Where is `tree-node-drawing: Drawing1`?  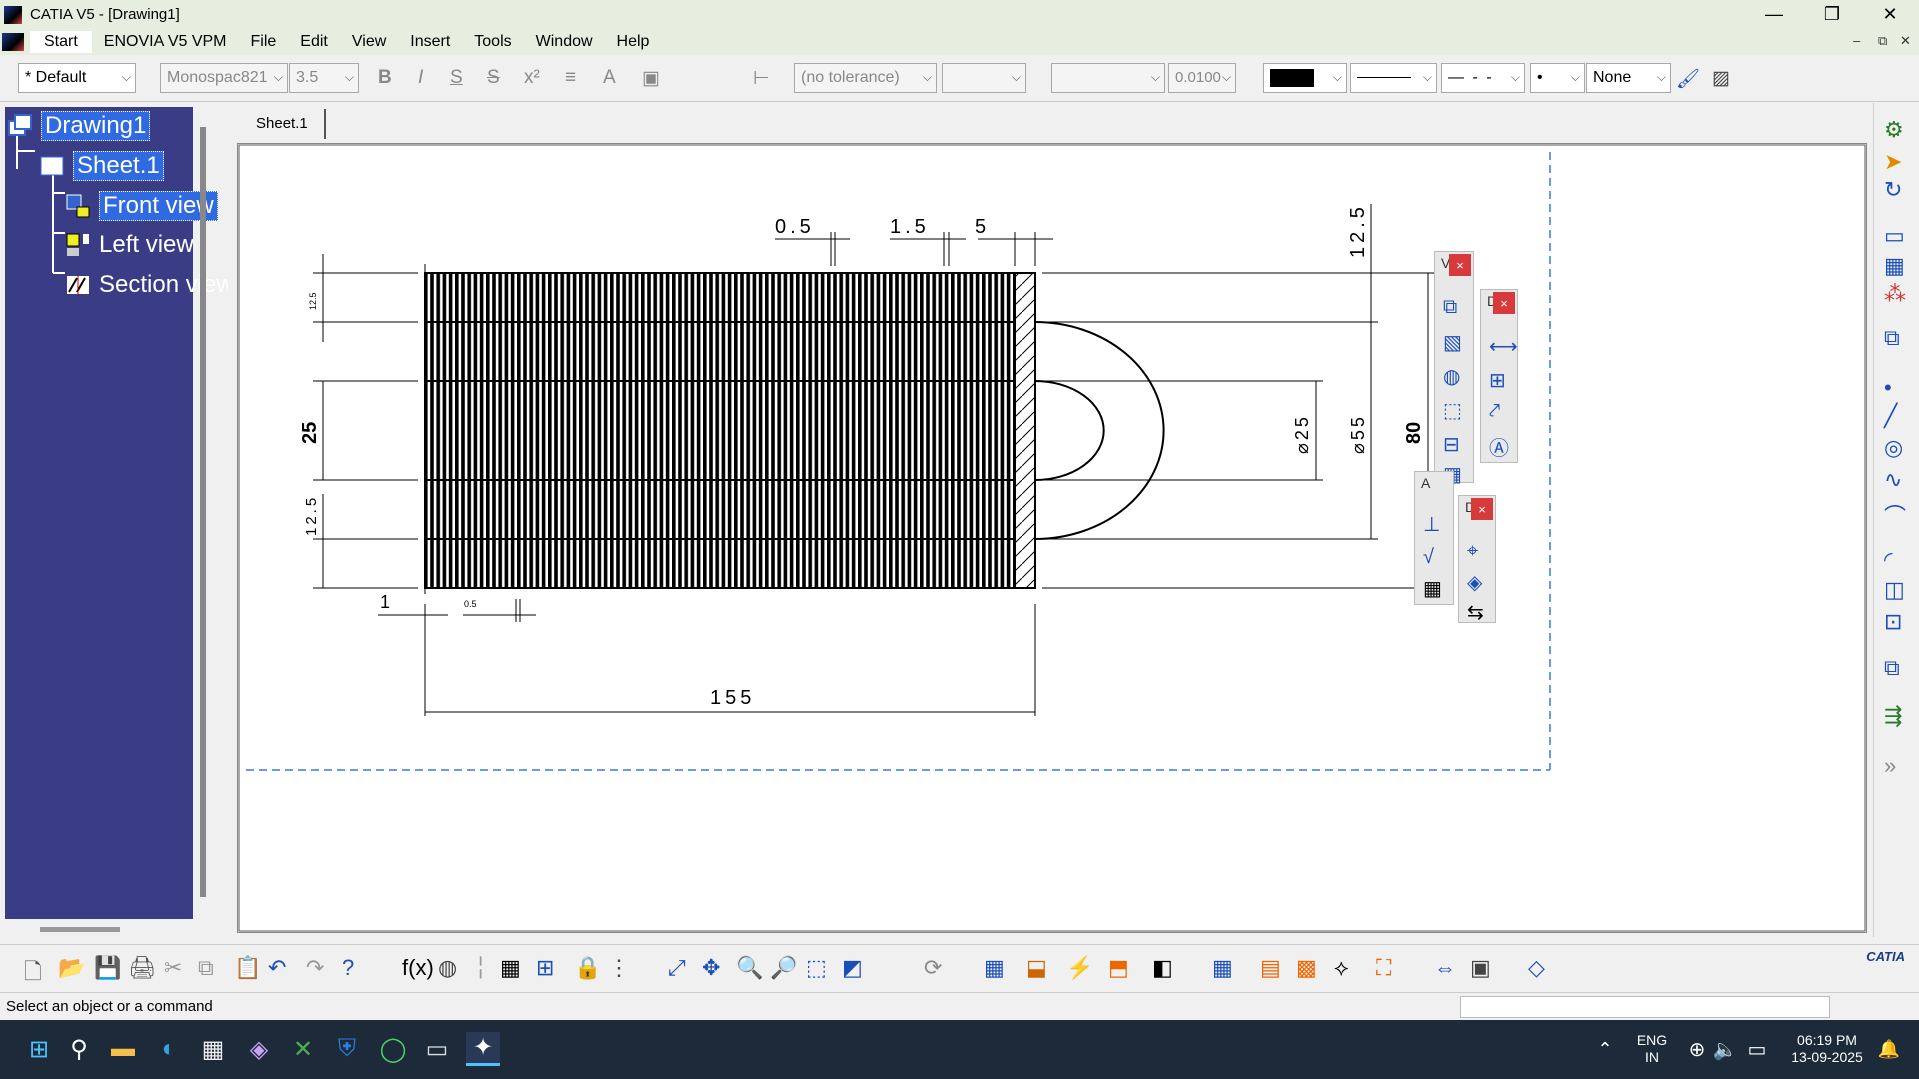 tree-node-drawing: Drawing1 is located at coordinates (79, 126).